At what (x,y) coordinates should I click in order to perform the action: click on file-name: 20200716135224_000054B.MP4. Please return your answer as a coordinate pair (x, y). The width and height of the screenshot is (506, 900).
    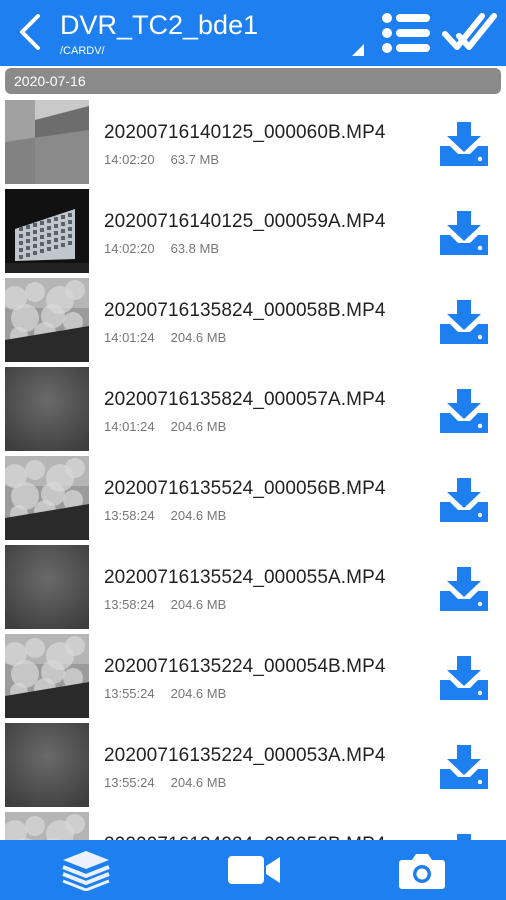
    Looking at the image, I should click on (245, 666).